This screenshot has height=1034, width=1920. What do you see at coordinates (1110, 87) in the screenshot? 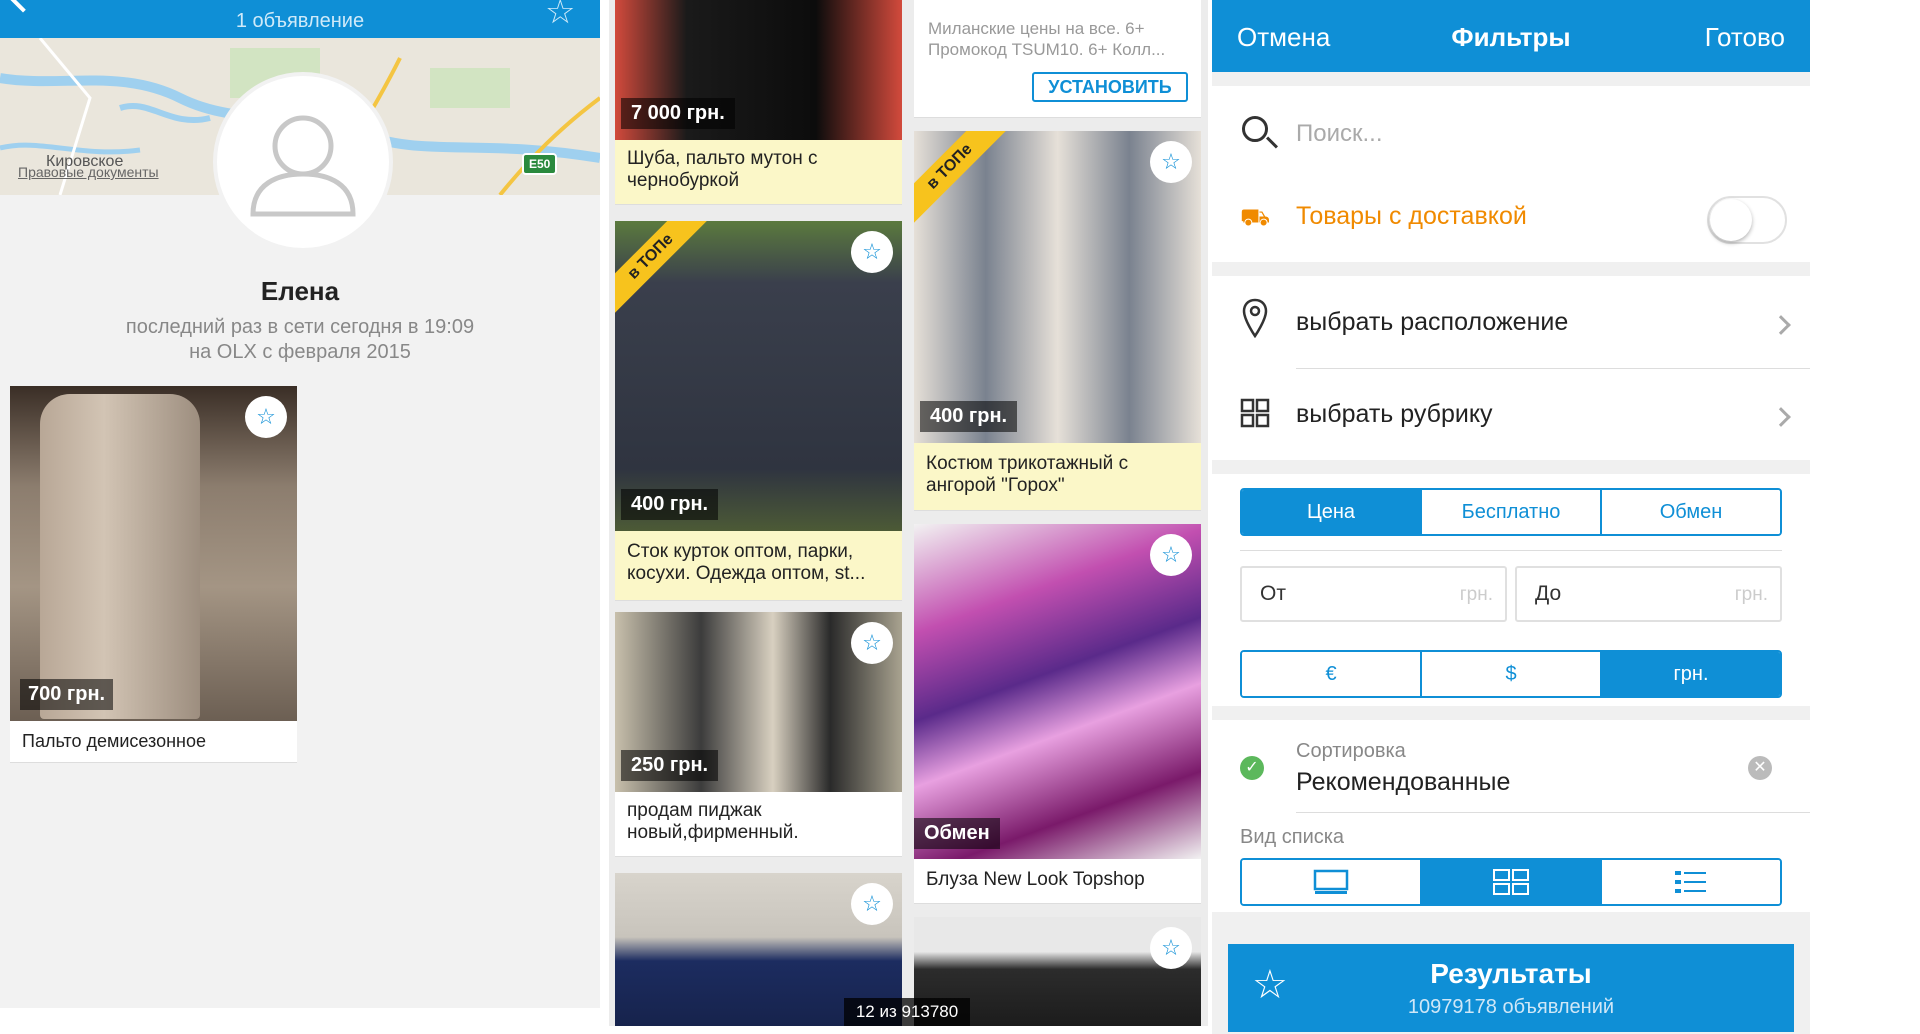
I see `install-button: УСТАНОВИТЬ` at bounding box center [1110, 87].